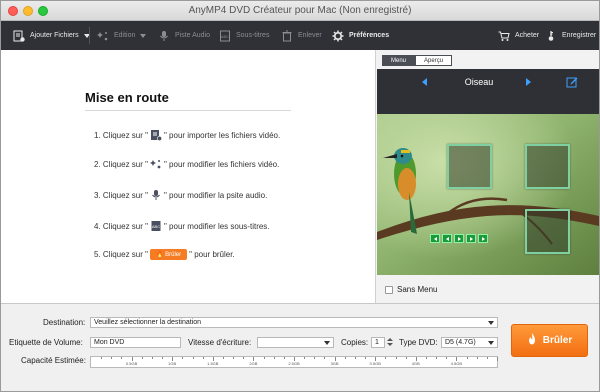  What do you see at coordinates (135, 342) in the screenshot?
I see `volume-label-input: Mon DVD` at bounding box center [135, 342].